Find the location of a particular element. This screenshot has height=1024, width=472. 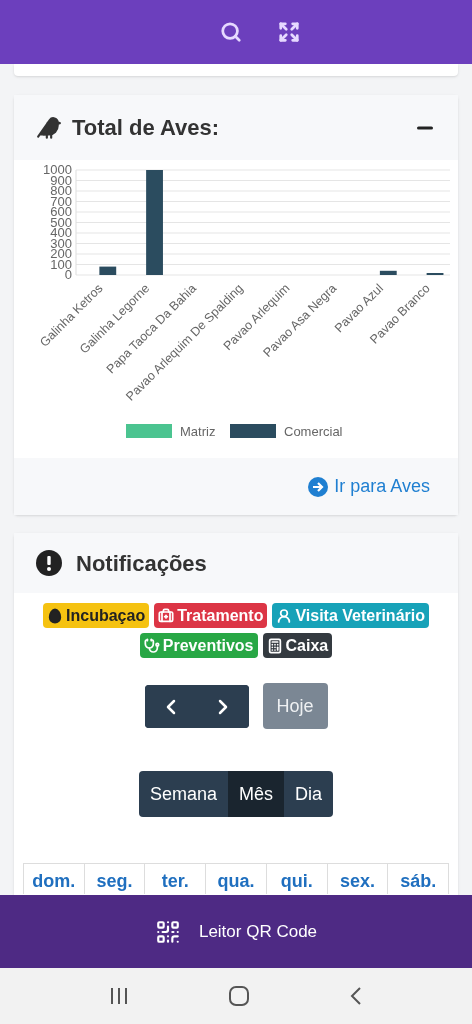

bottom-bar-label: Leitor QR Code is located at coordinates (258, 931).